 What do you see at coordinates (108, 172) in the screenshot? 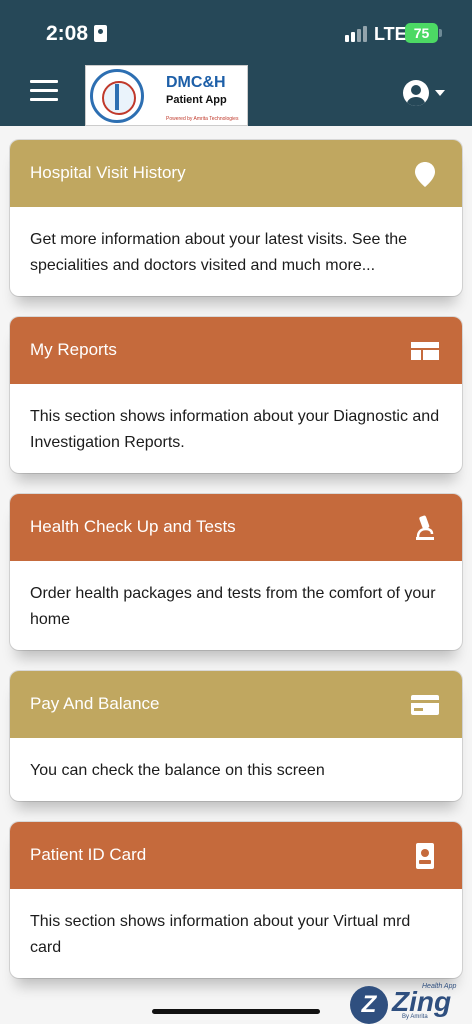
I see `card-title: Hospital Visit History` at bounding box center [108, 172].